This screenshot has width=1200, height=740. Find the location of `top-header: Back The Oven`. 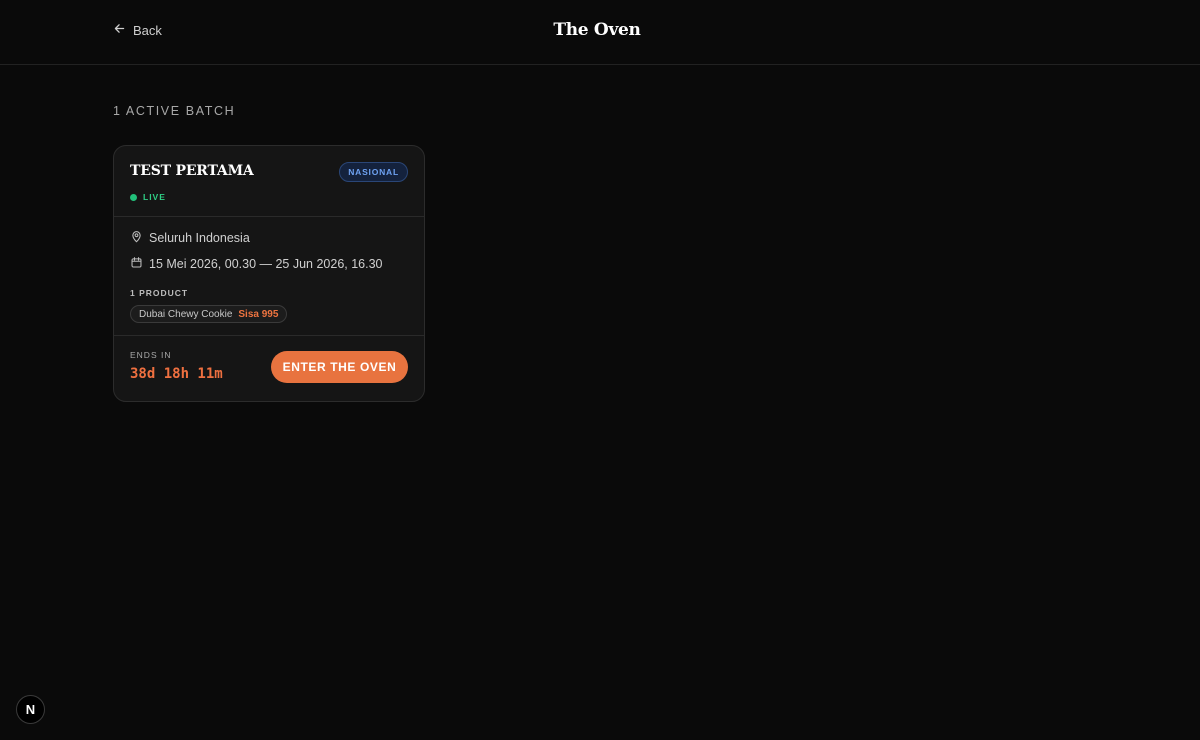

top-header: Back The Oven is located at coordinates (600, 32).